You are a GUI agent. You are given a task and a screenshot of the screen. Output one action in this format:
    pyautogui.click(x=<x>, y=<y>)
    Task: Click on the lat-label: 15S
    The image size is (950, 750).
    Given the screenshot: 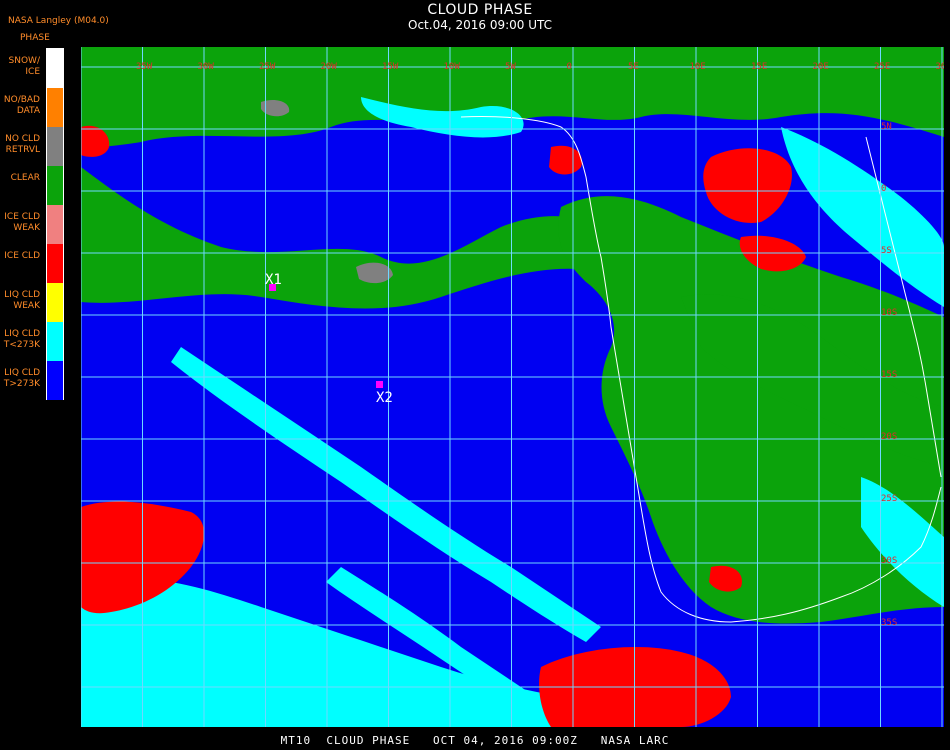 What is the action you would take?
    pyautogui.click(x=889, y=375)
    